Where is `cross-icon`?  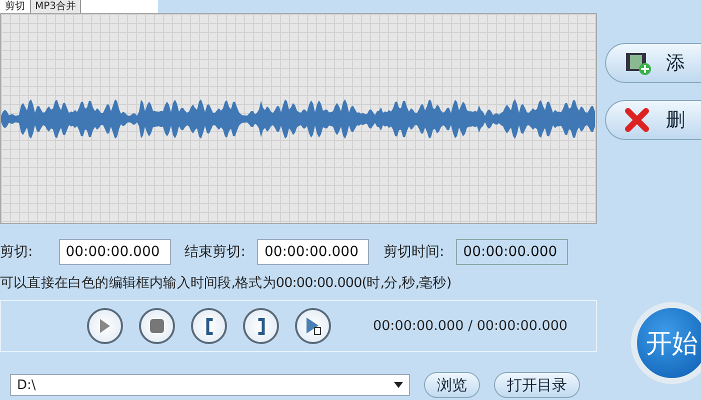
cross-icon is located at coordinates (638, 120).